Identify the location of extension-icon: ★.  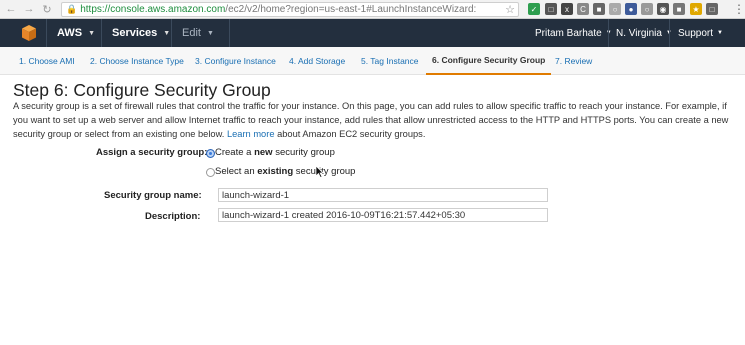
(696, 9).